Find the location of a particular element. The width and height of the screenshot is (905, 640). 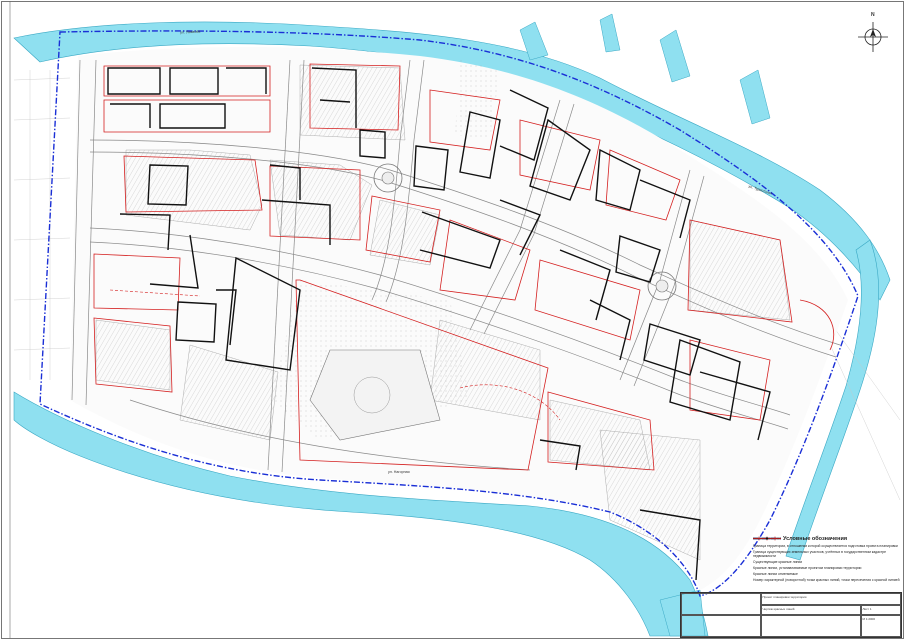

legend-item-cancelled: Красные линии отменяемые is located at coordinates (827, 556).